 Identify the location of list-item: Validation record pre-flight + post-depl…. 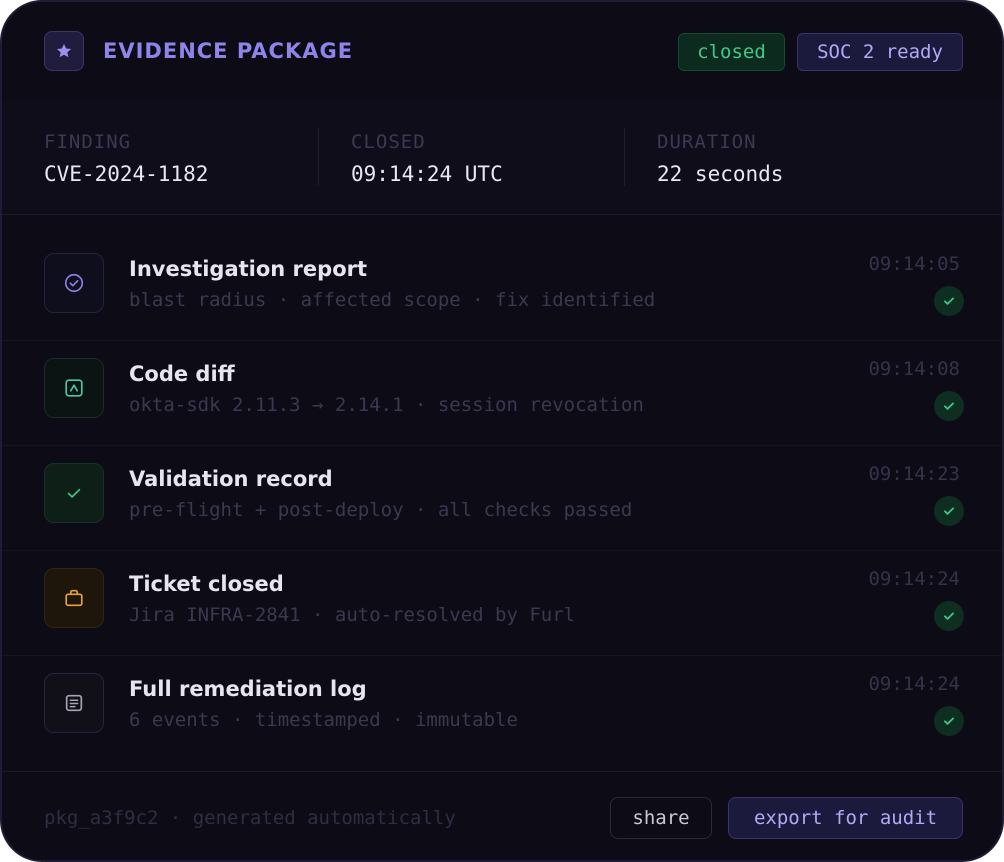
(502, 498).